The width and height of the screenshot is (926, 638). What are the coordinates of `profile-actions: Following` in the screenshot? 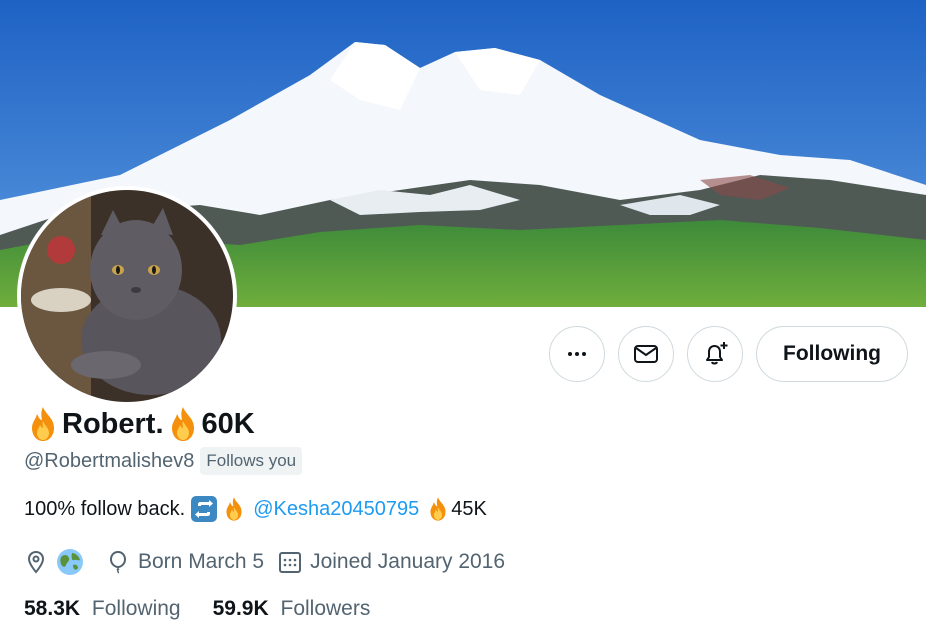 It's located at (728, 354).